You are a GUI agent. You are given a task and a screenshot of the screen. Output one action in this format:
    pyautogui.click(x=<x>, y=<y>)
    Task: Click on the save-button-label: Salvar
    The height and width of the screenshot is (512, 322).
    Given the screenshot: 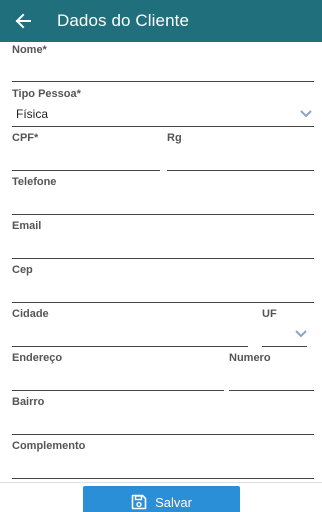 What is the action you would take?
    pyautogui.click(x=173, y=502)
    